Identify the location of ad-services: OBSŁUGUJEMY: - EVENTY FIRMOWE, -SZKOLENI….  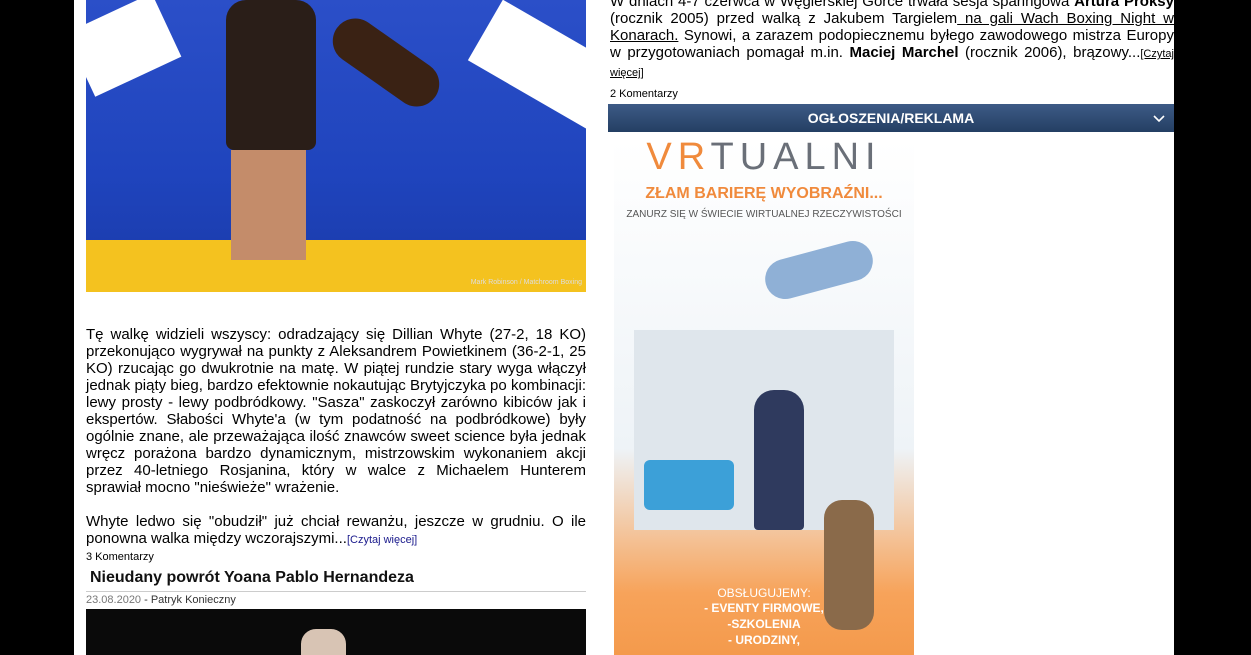
(764, 616).